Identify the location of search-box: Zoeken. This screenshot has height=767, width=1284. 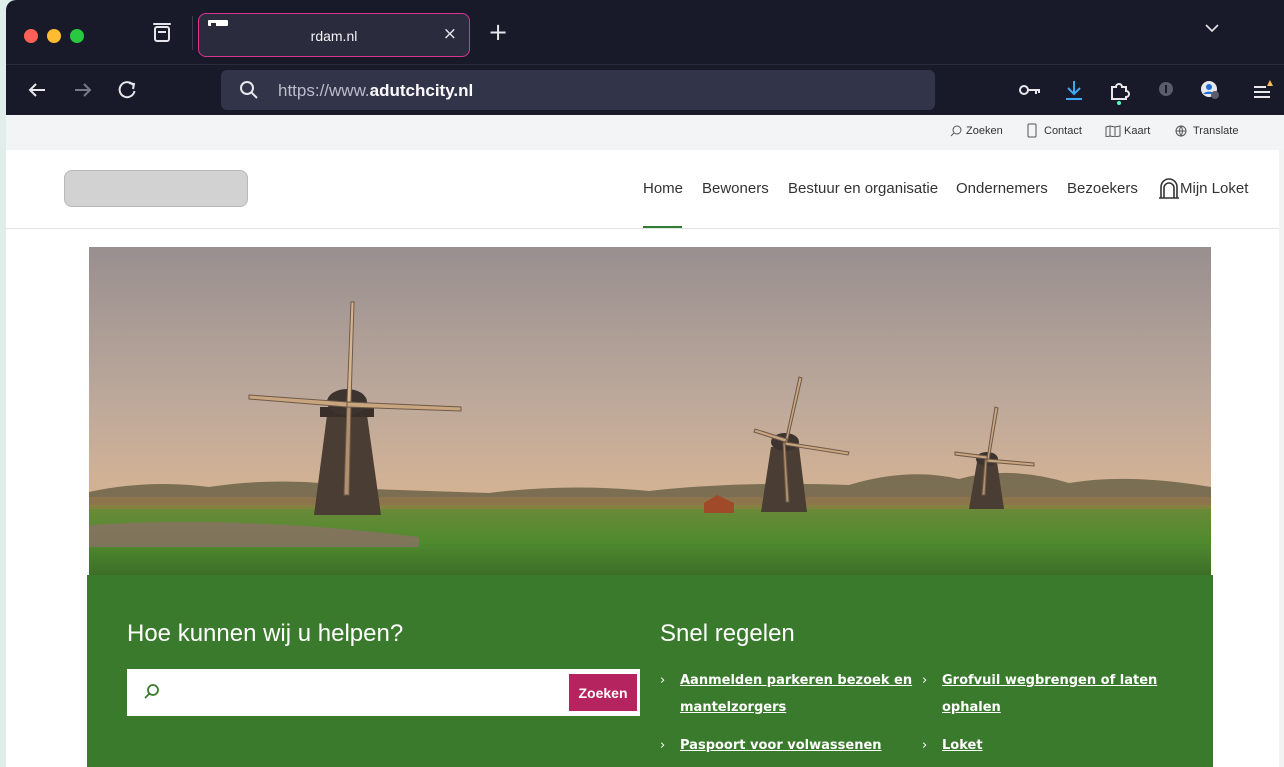
(383, 692).